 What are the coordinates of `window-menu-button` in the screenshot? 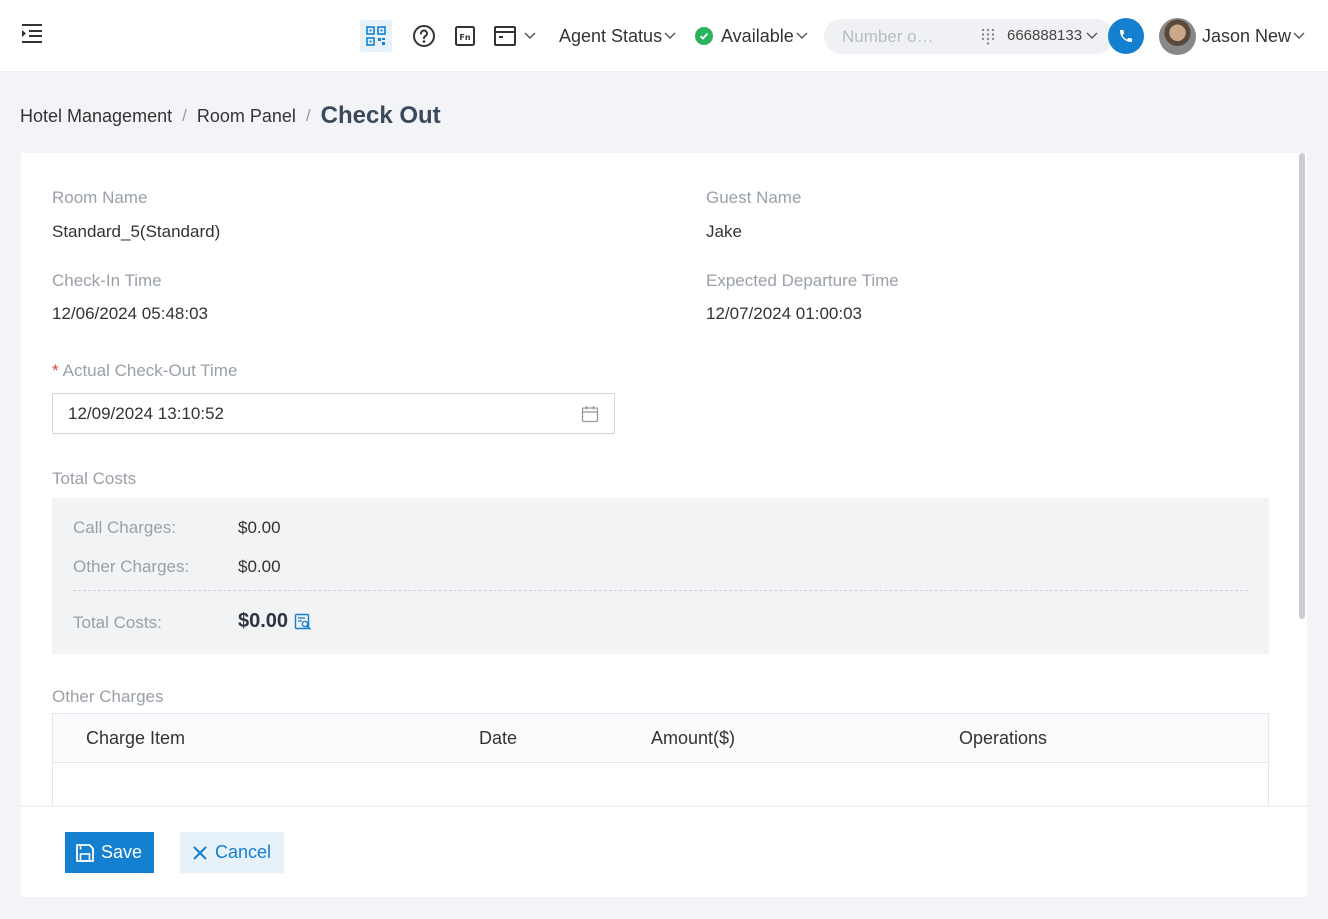 It's located at (515, 36).